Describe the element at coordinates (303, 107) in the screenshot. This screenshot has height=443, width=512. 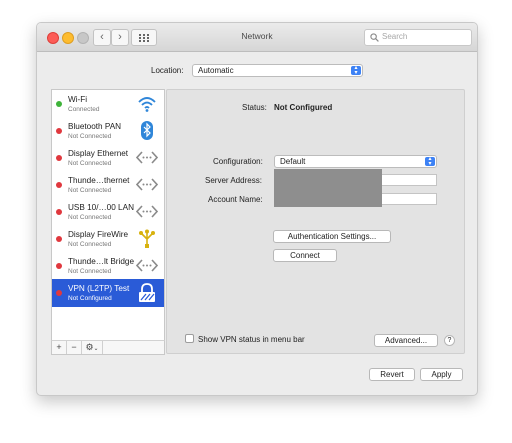
I see `status-value: Not Configured` at that location.